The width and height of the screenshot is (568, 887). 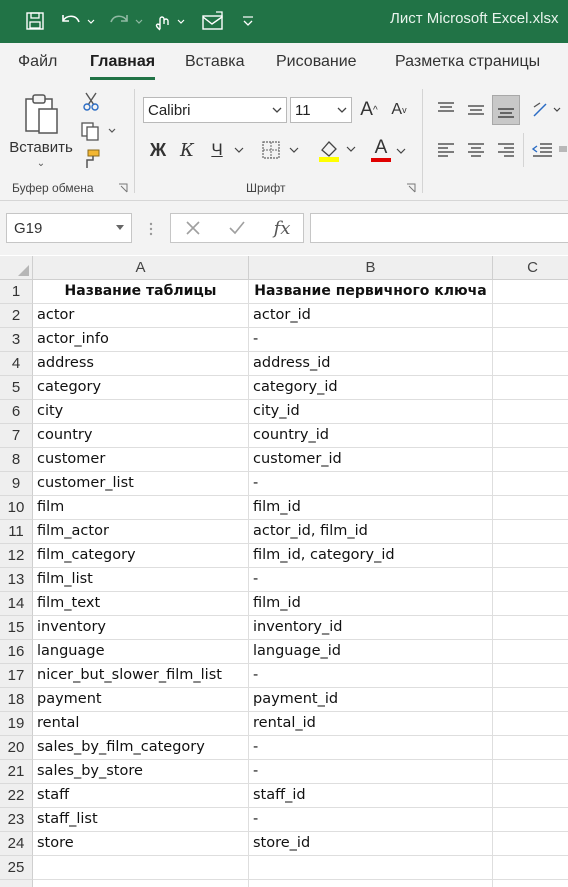 I want to click on cell-b1: Название первичного ключа, so click(x=371, y=292).